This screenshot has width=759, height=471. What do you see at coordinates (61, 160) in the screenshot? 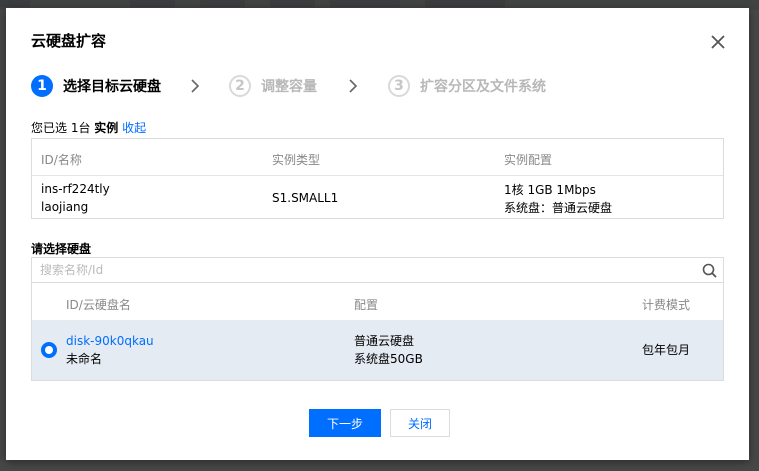
I see `column-header-id-name: ID/名称` at bounding box center [61, 160].